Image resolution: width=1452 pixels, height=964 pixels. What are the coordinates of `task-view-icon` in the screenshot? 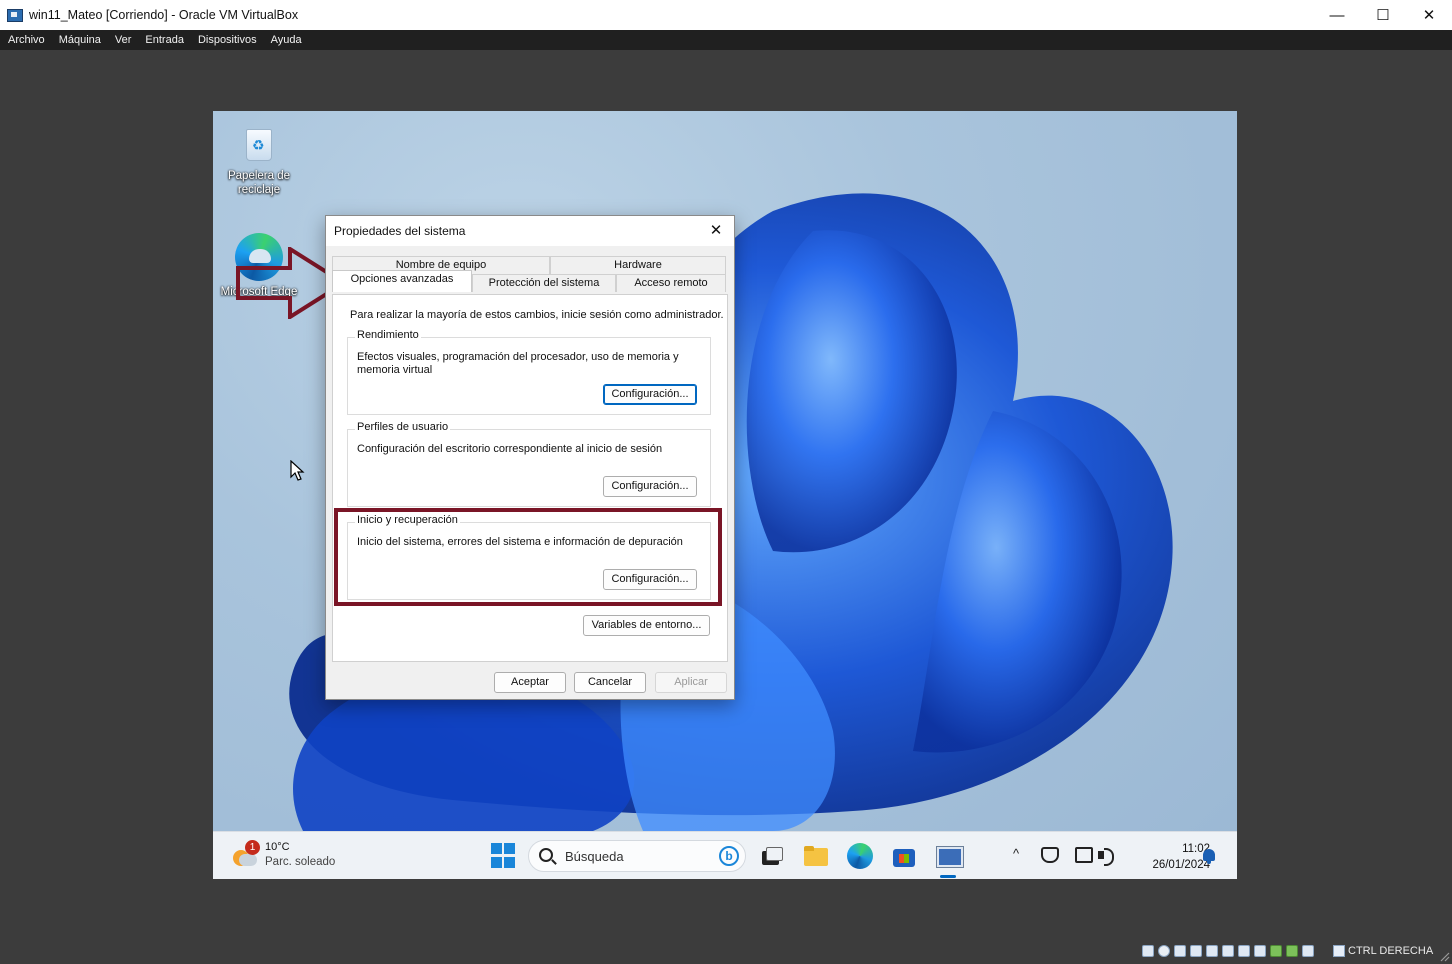 It's located at (772, 856).